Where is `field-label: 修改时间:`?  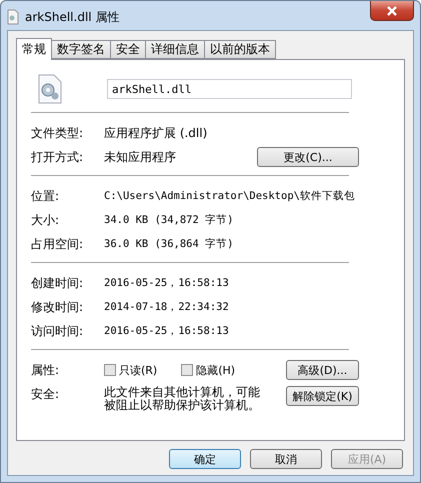 field-label: 修改时间: is located at coordinates (57, 307).